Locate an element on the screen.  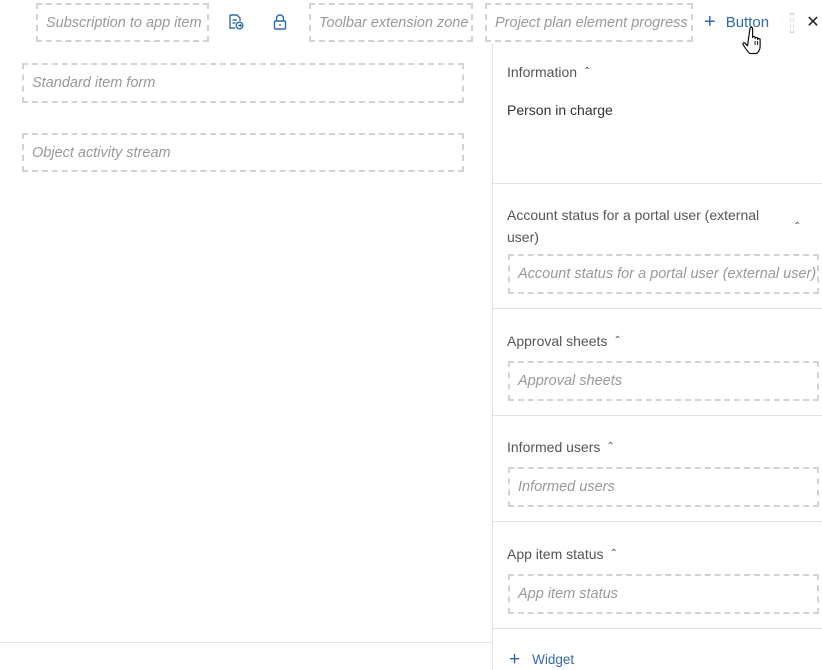
standard-item-form-label: Standard item form is located at coordinates (94, 83).